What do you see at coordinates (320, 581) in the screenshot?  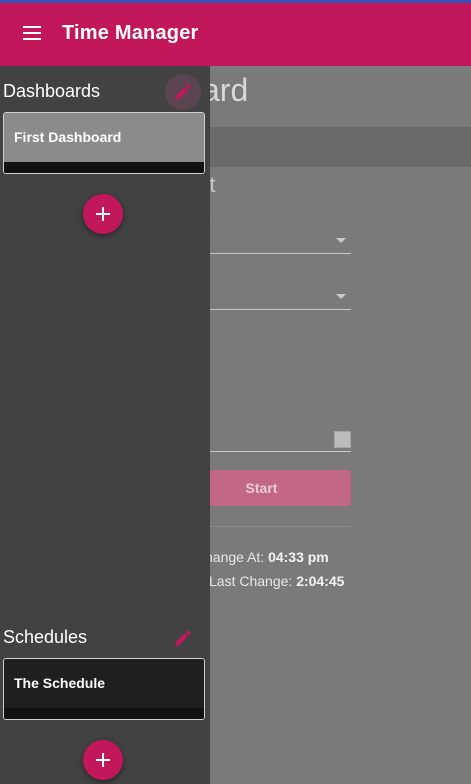 I see `since-last-change-value: 2:04:45` at bounding box center [320, 581].